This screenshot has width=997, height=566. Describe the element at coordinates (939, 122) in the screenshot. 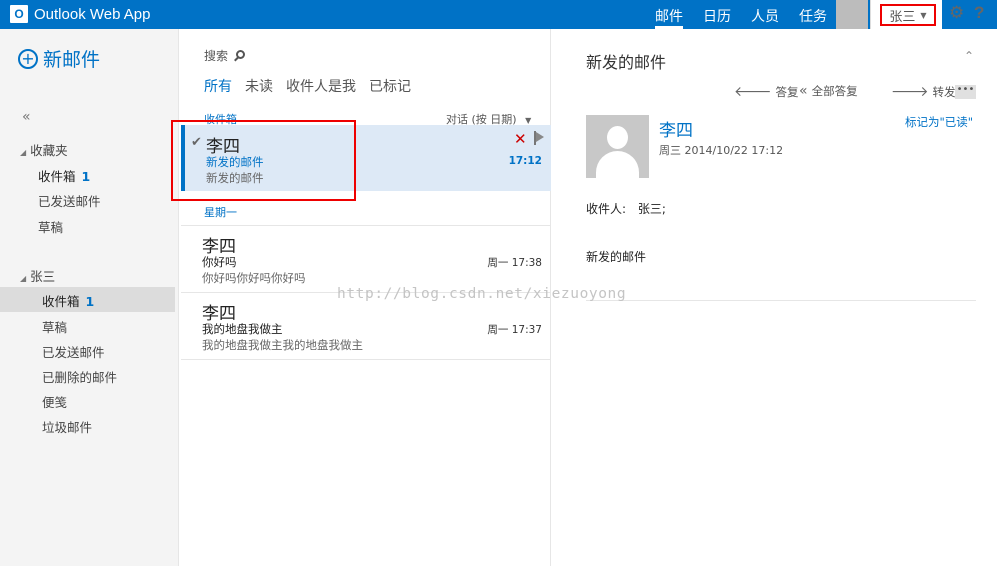

I see `mark-as-read-link: 标记为"已读"` at that location.